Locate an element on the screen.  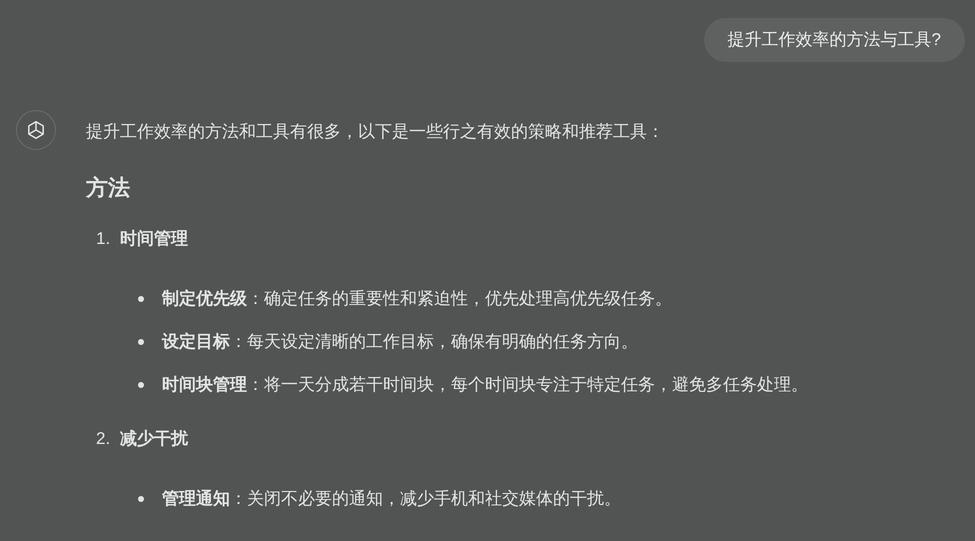
bullet-text: 时间块管理：将一天分成若干时间块，每个时间块专注于特定任务，避免多任务处理。 is located at coordinates (485, 385).